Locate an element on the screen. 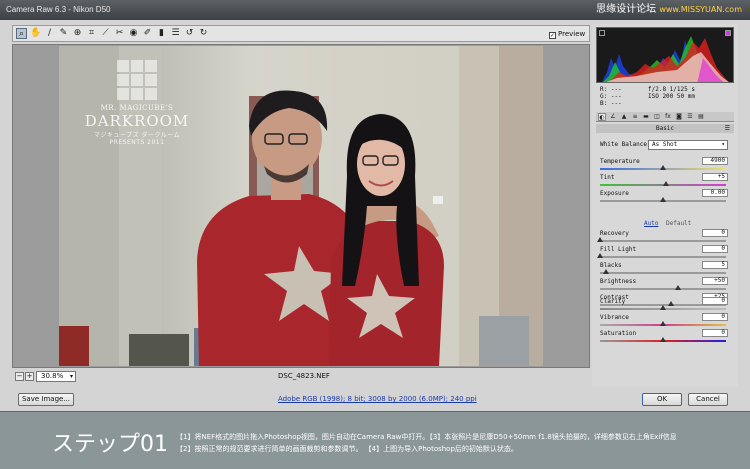  green-readout: G: --- is located at coordinates (611, 96).